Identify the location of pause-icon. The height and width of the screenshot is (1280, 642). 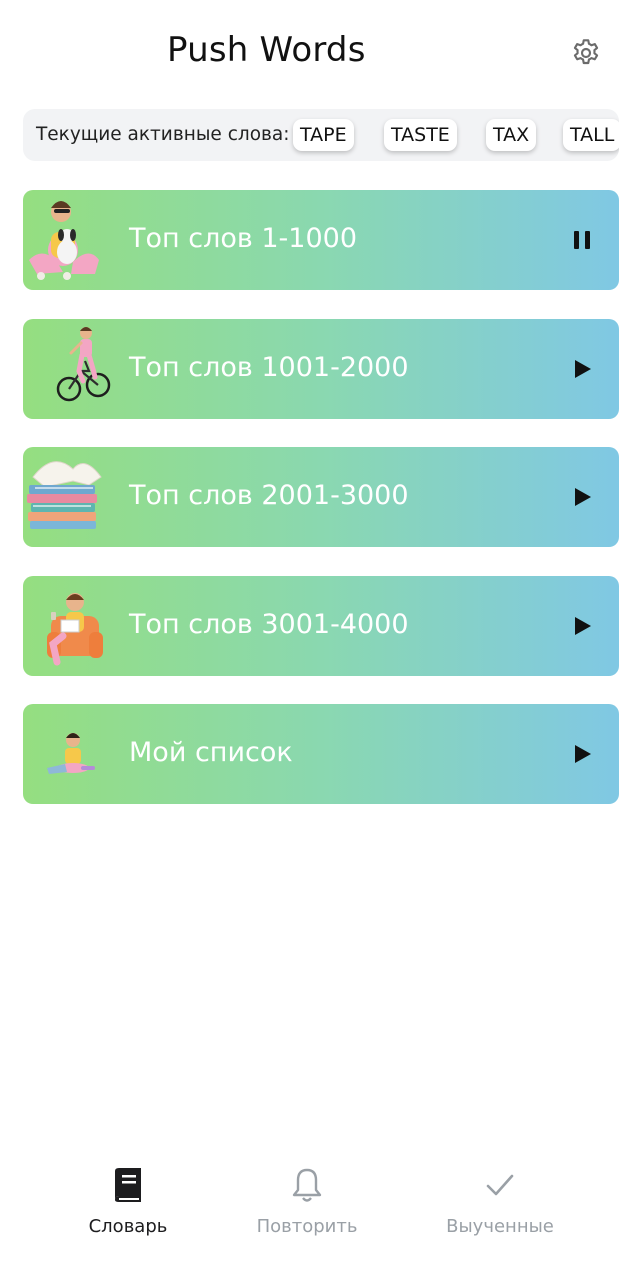
(582, 240).